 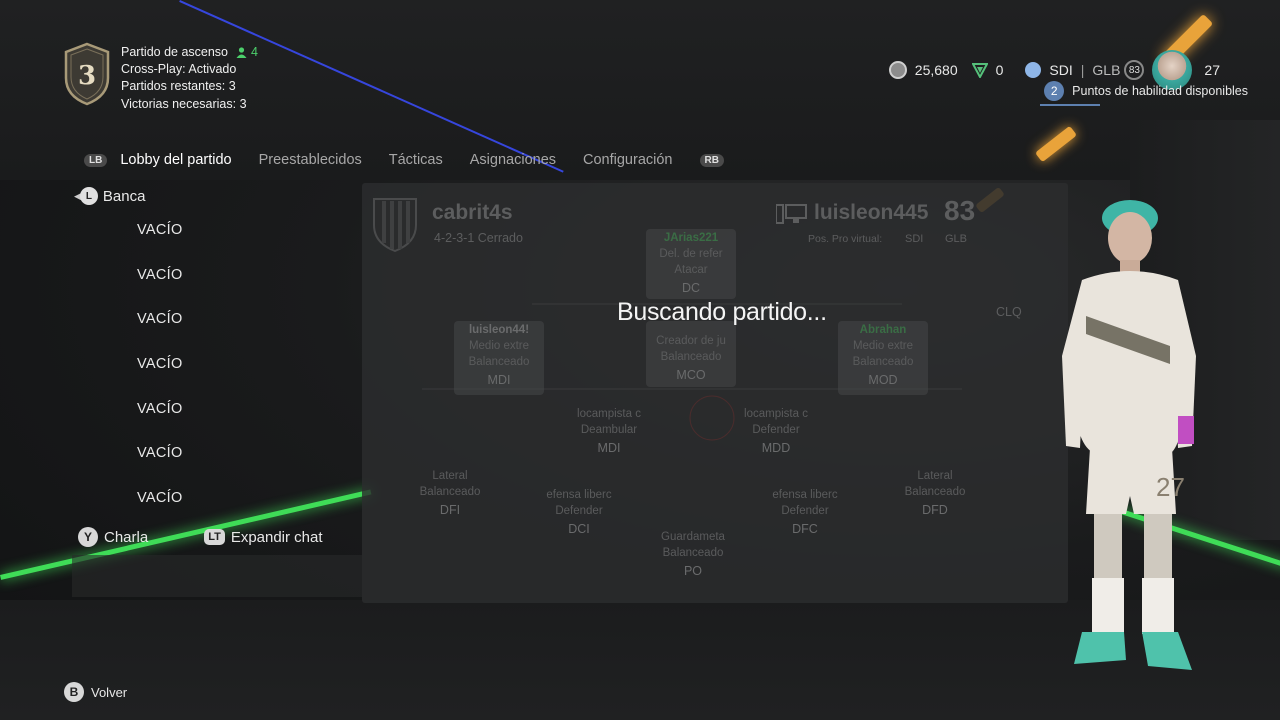 I want to click on svg-text: 27, so click(x=1170, y=487).